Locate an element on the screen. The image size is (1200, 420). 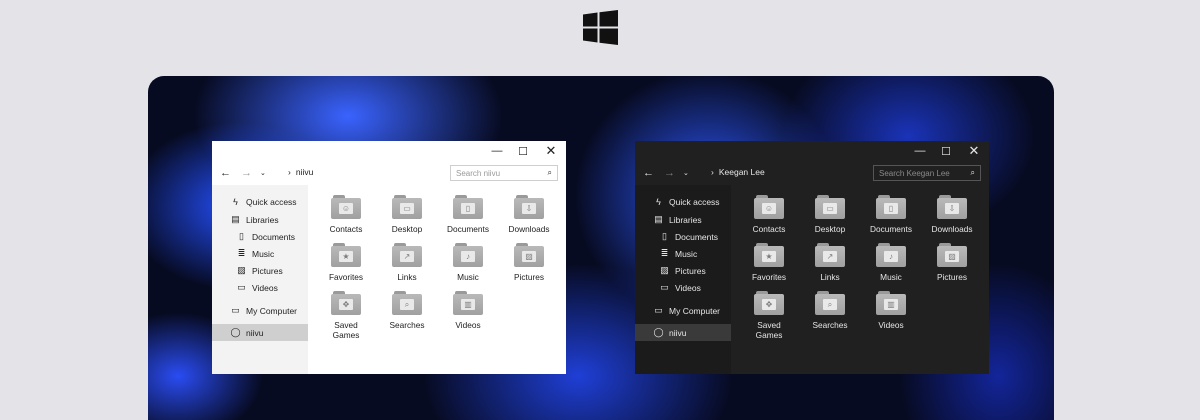
search-placeholder: Search Keegan Lee is located at coordinates (914, 173).